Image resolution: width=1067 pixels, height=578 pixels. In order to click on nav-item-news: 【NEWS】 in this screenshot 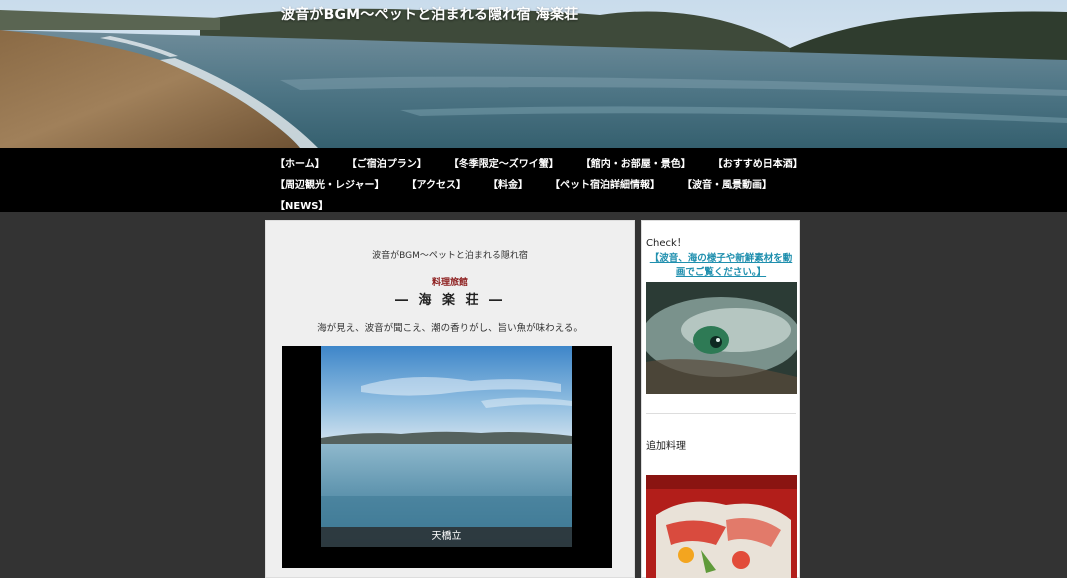, I will do `click(301, 204)`.